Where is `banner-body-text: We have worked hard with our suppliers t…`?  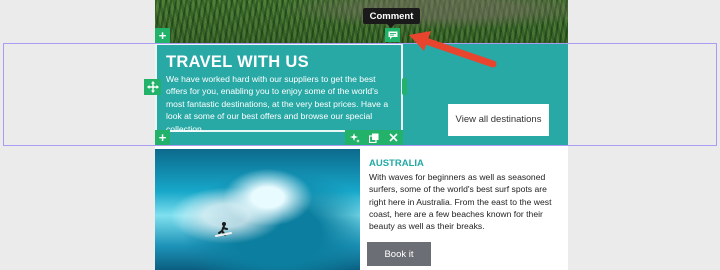
banner-body-text: We have worked hard with our suppliers t… is located at coordinates (277, 104).